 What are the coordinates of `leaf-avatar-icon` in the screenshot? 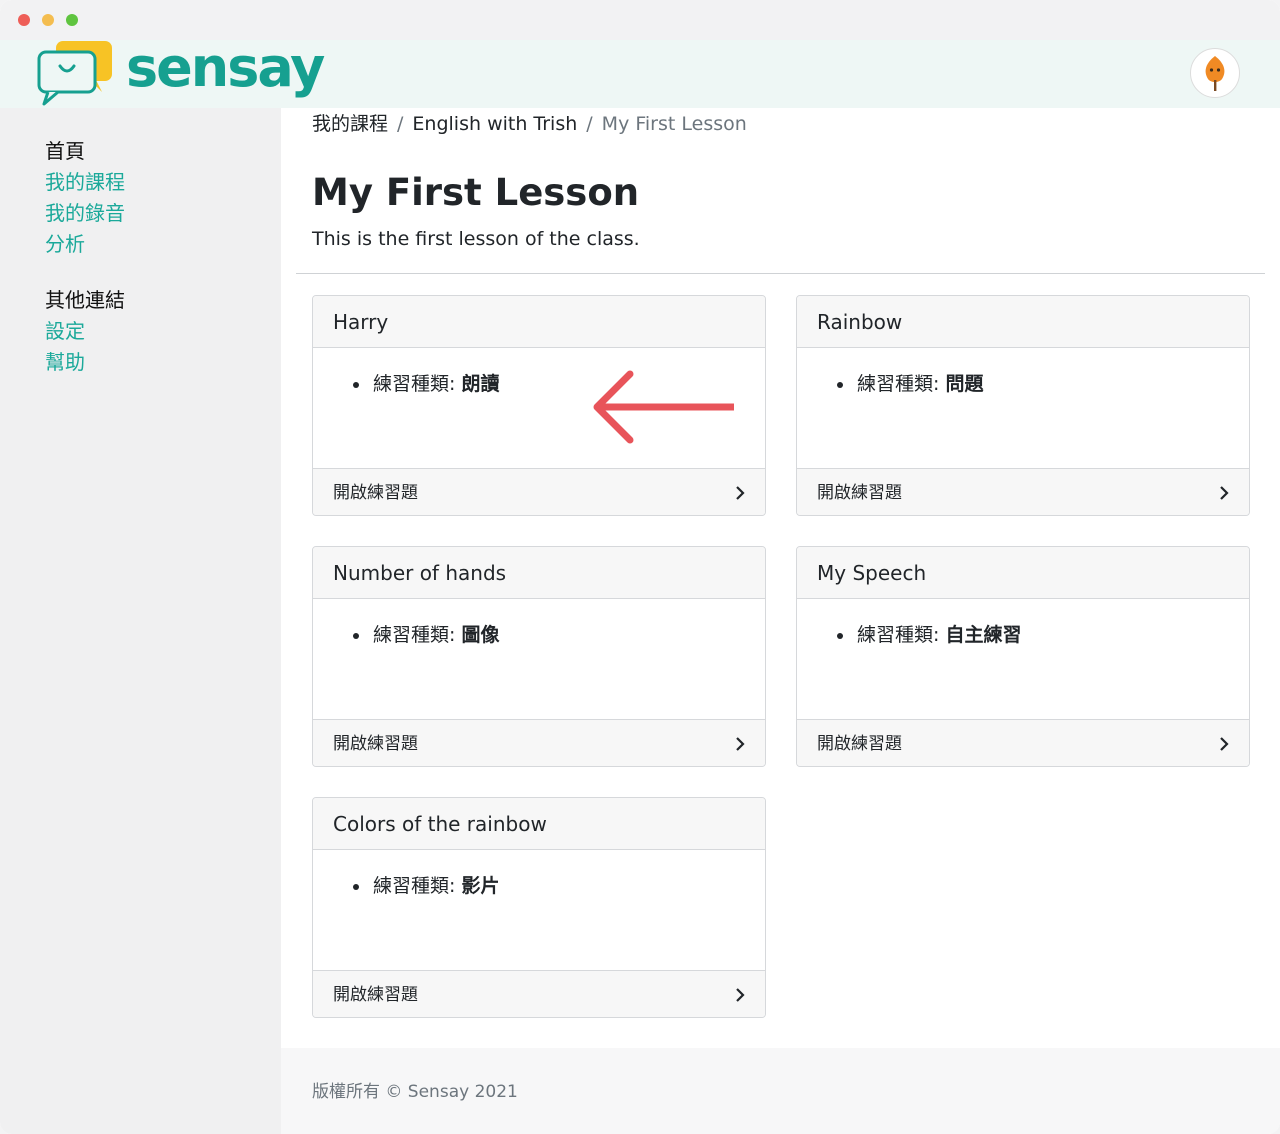 It's located at (1215, 73).